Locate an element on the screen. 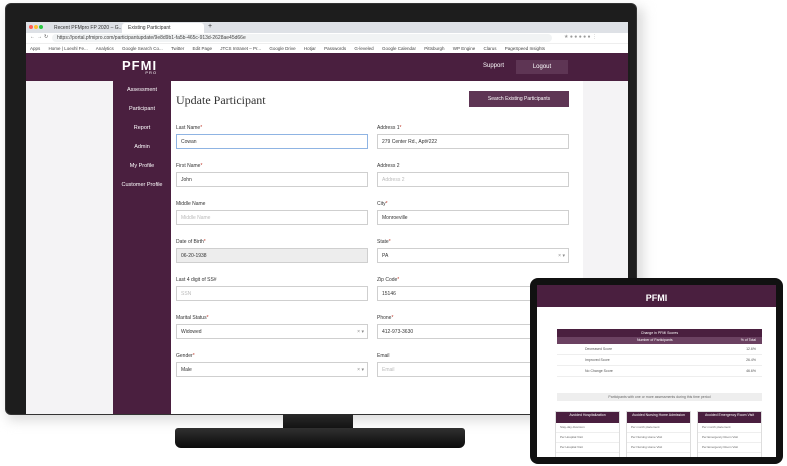 This screenshot has width=787, height=466. back-icon: ← is located at coordinates (32, 37).